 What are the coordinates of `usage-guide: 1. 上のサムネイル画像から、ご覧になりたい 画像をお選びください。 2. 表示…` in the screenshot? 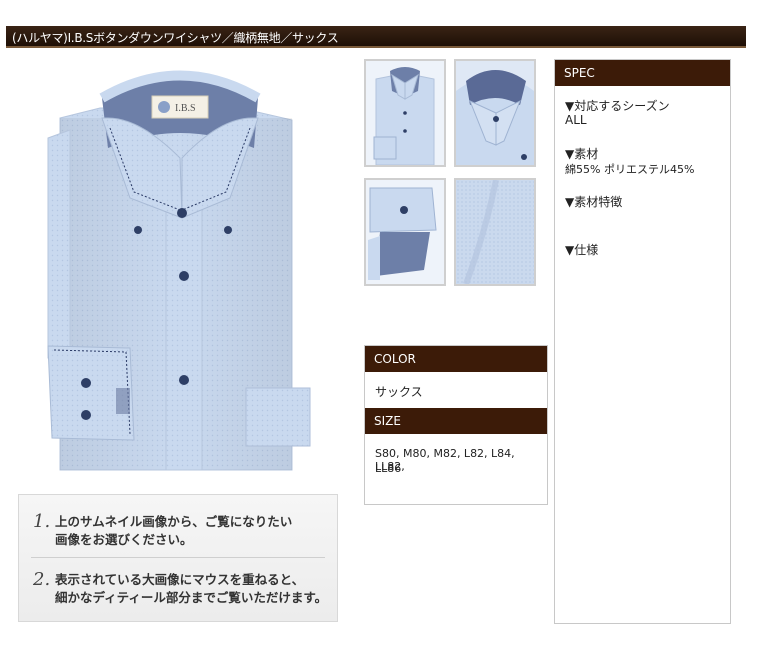 It's located at (178, 558).